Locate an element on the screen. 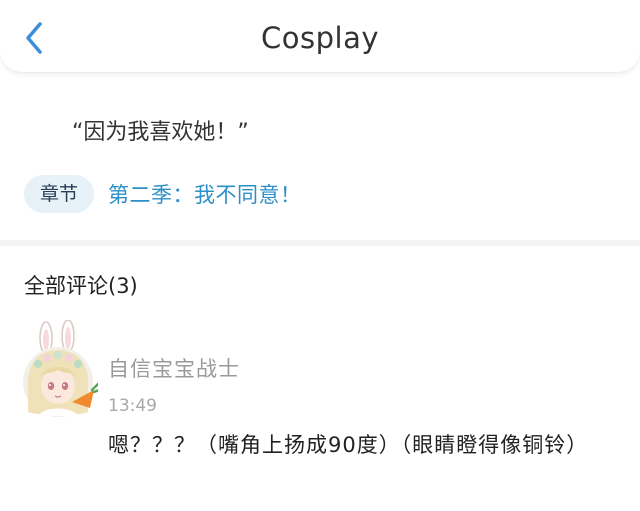 Image resolution: width=640 pixels, height=511 pixels. comment-username: 自信宝宝战士 is located at coordinates (174, 369).